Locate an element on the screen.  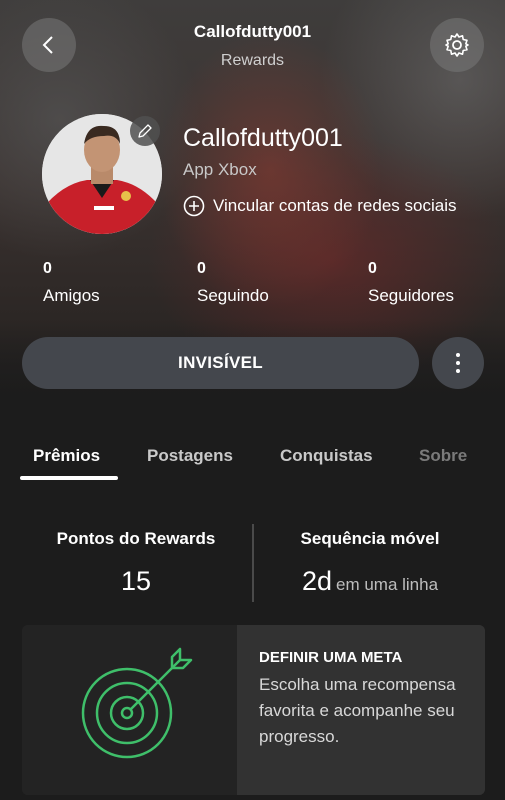
app-label: App Xbox is located at coordinates (220, 169).